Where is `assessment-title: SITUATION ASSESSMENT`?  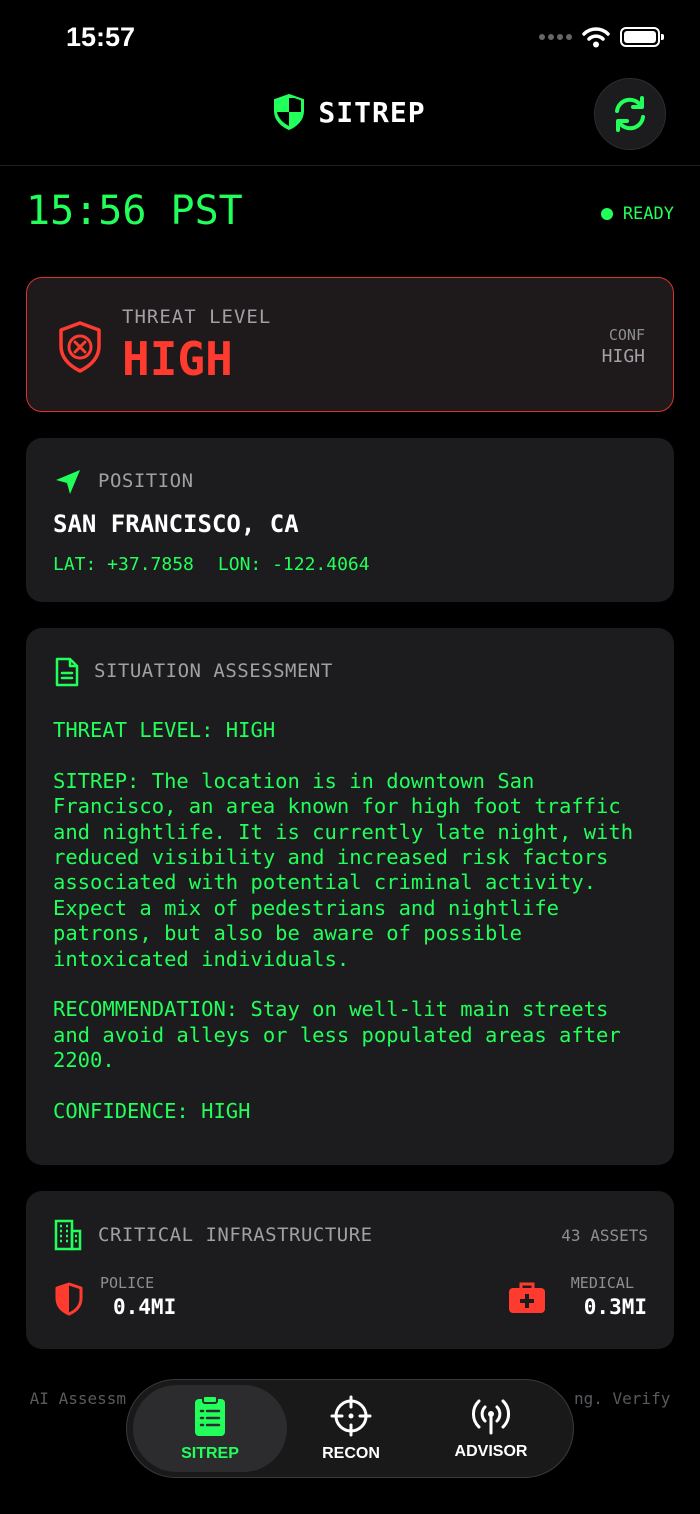 assessment-title: SITUATION ASSESSMENT is located at coordinates (213, 671).